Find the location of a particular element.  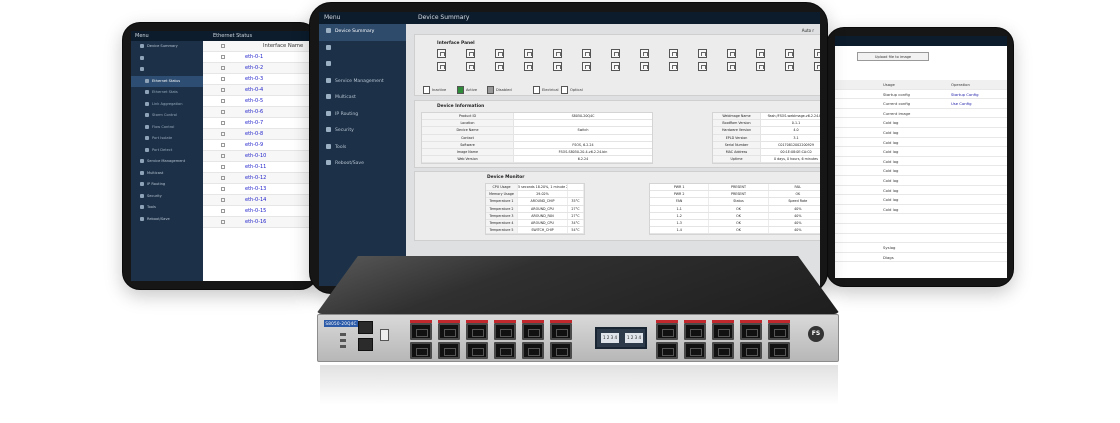

auto-refresh-label: Auto r is located at coordinates (808, 30).